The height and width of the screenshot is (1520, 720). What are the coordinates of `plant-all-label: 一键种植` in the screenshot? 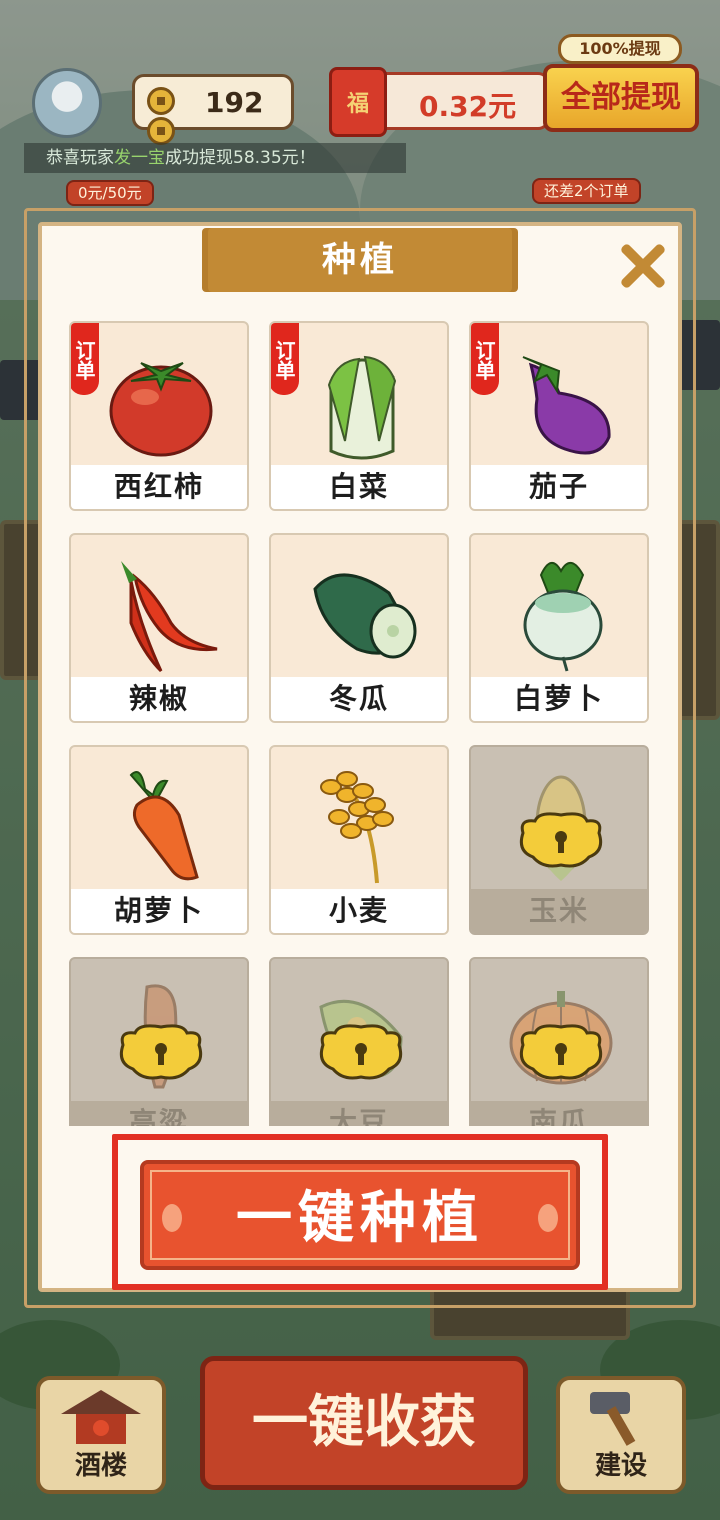 It's located at (360, 1218).